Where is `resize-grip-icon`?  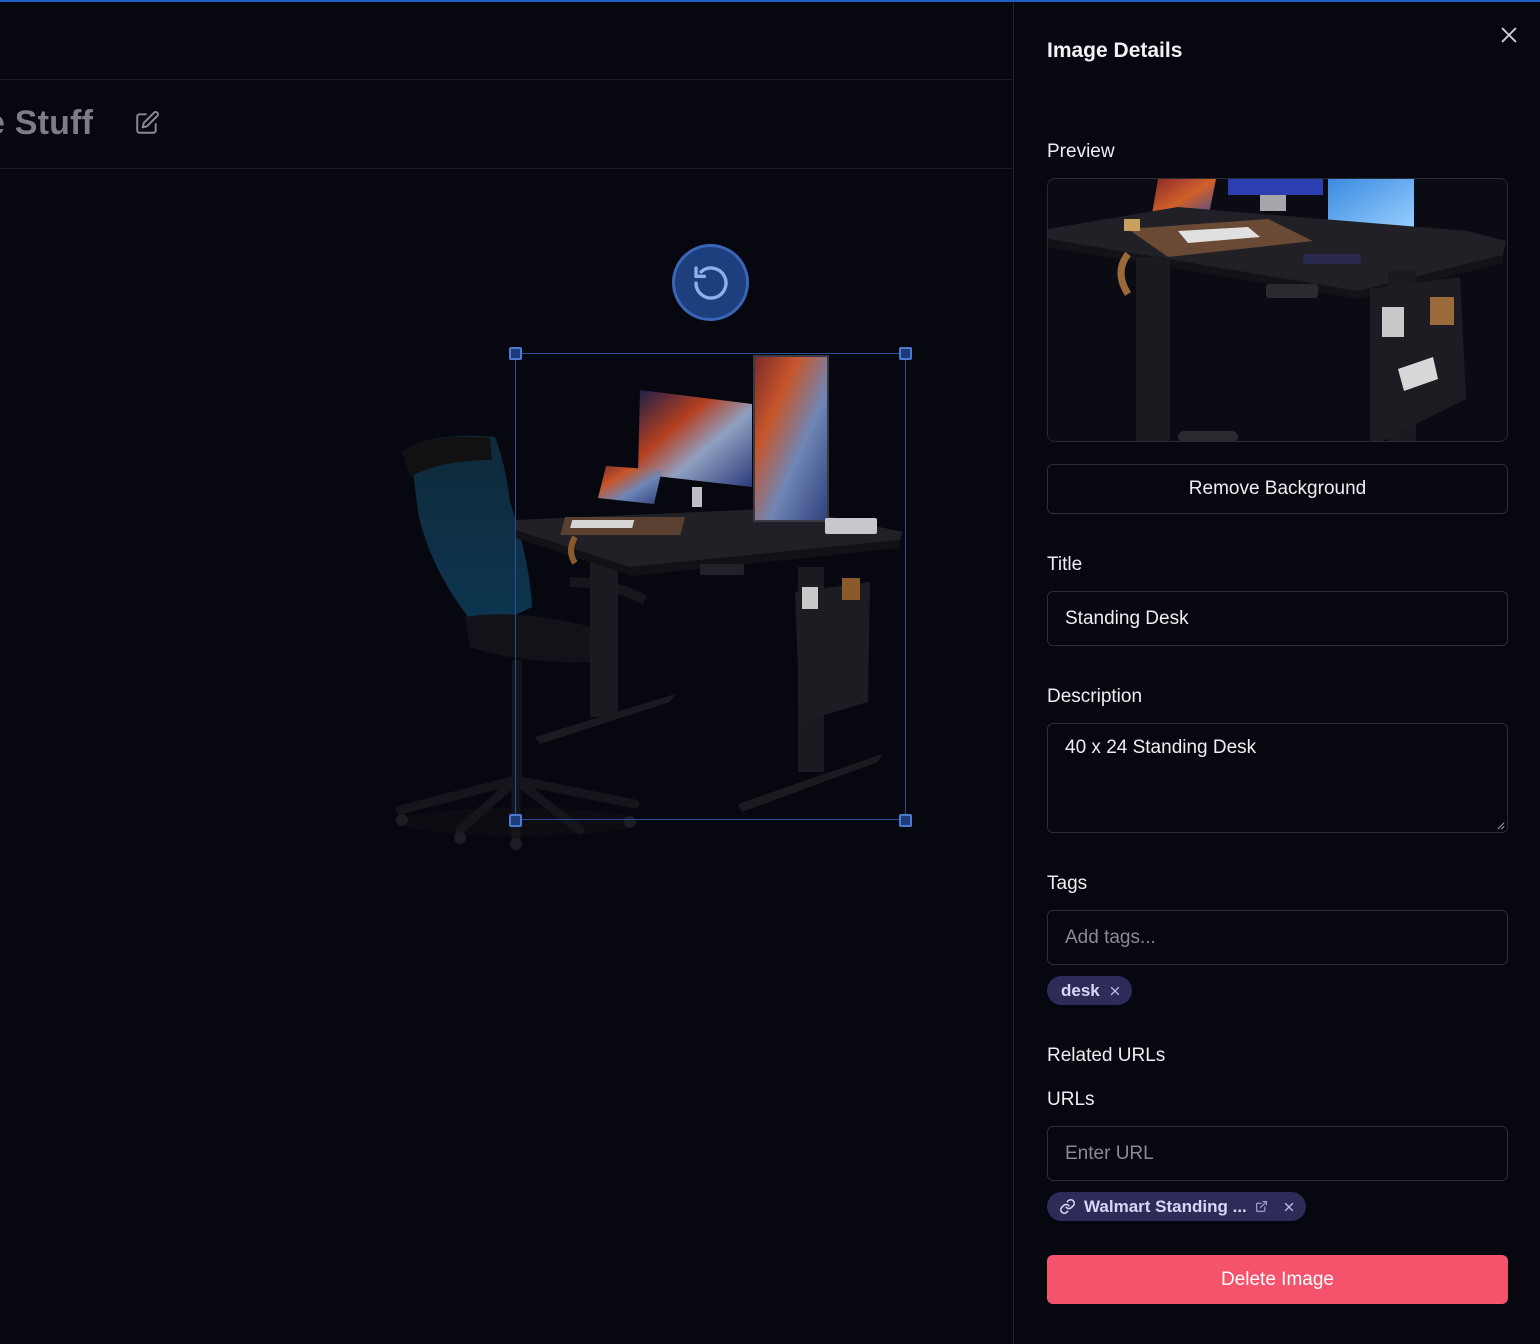
resize-grip-icon is located at coordinates (1500, 825).